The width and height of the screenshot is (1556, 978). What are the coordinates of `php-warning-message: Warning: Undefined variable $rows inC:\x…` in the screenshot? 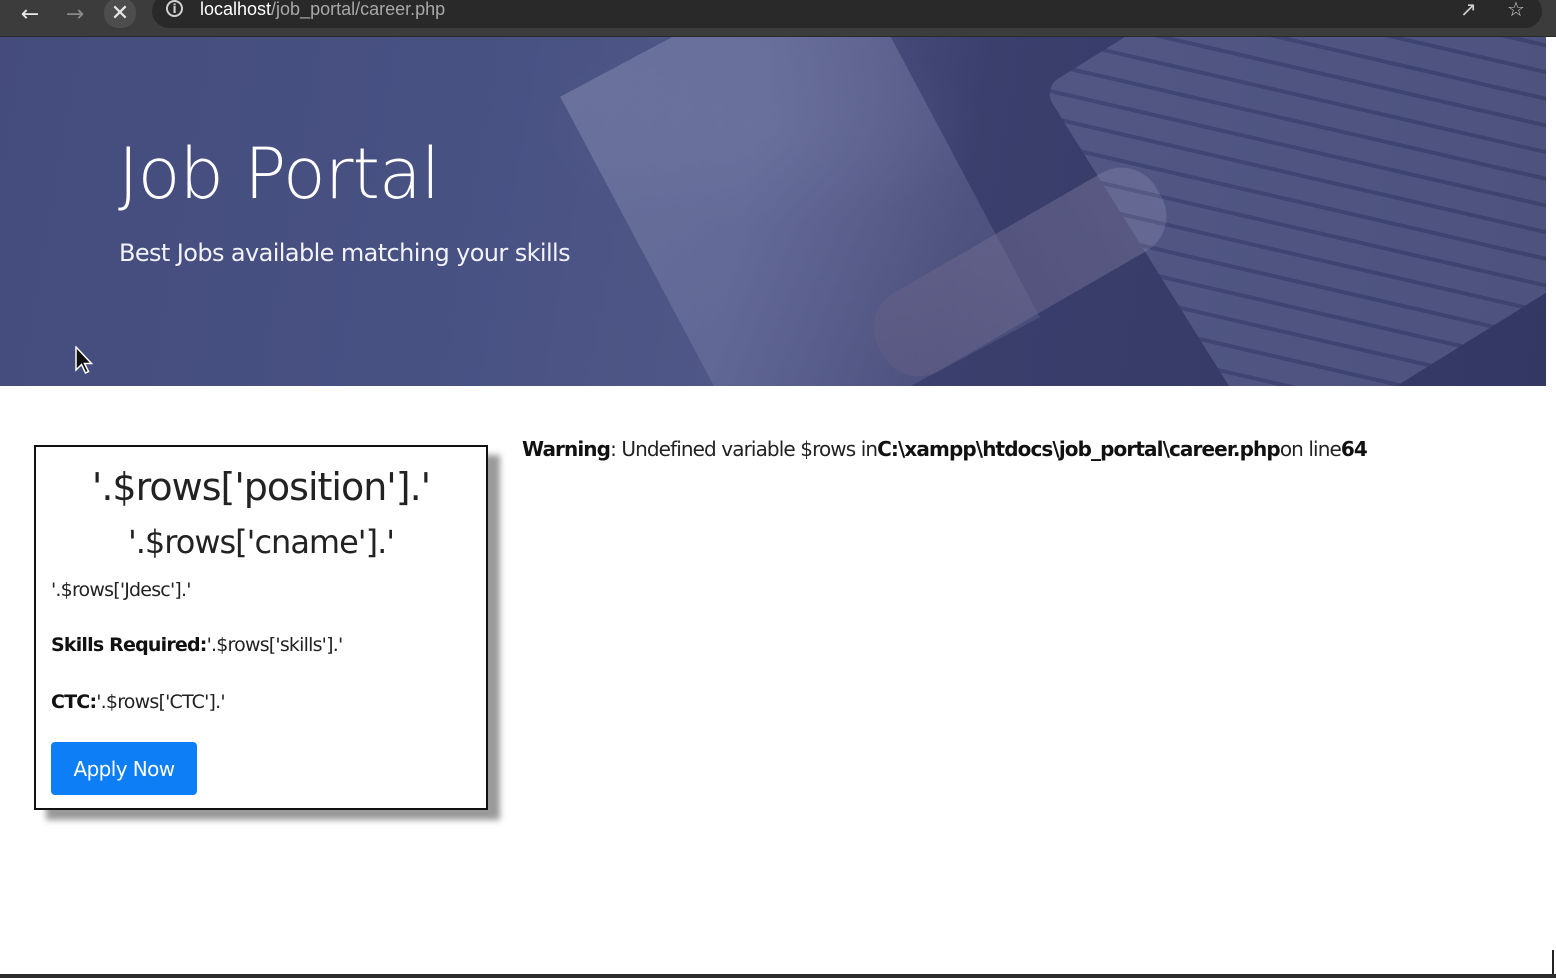 It's located at (945, 449).